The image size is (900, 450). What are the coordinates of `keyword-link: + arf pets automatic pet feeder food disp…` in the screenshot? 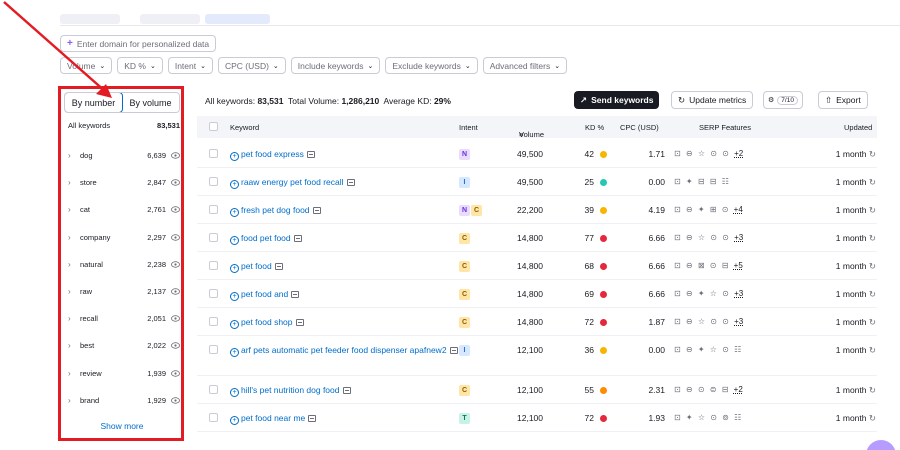 It's located at (345, 350).